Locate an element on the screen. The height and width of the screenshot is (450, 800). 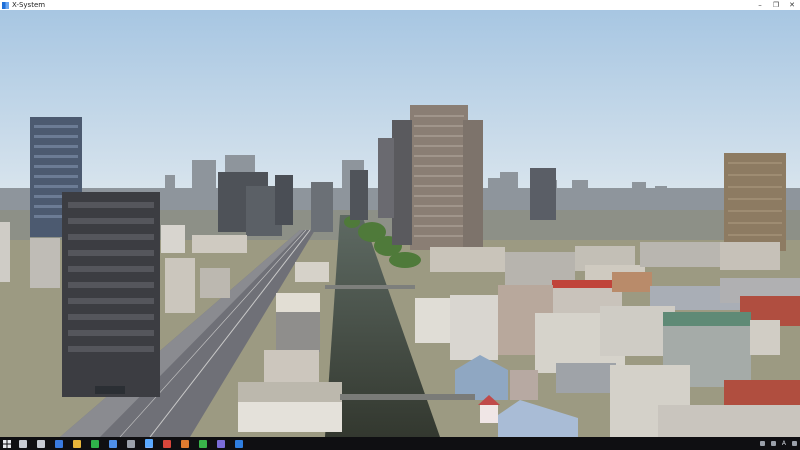
windows-taskbar: A is located at coordinates (400, 443).